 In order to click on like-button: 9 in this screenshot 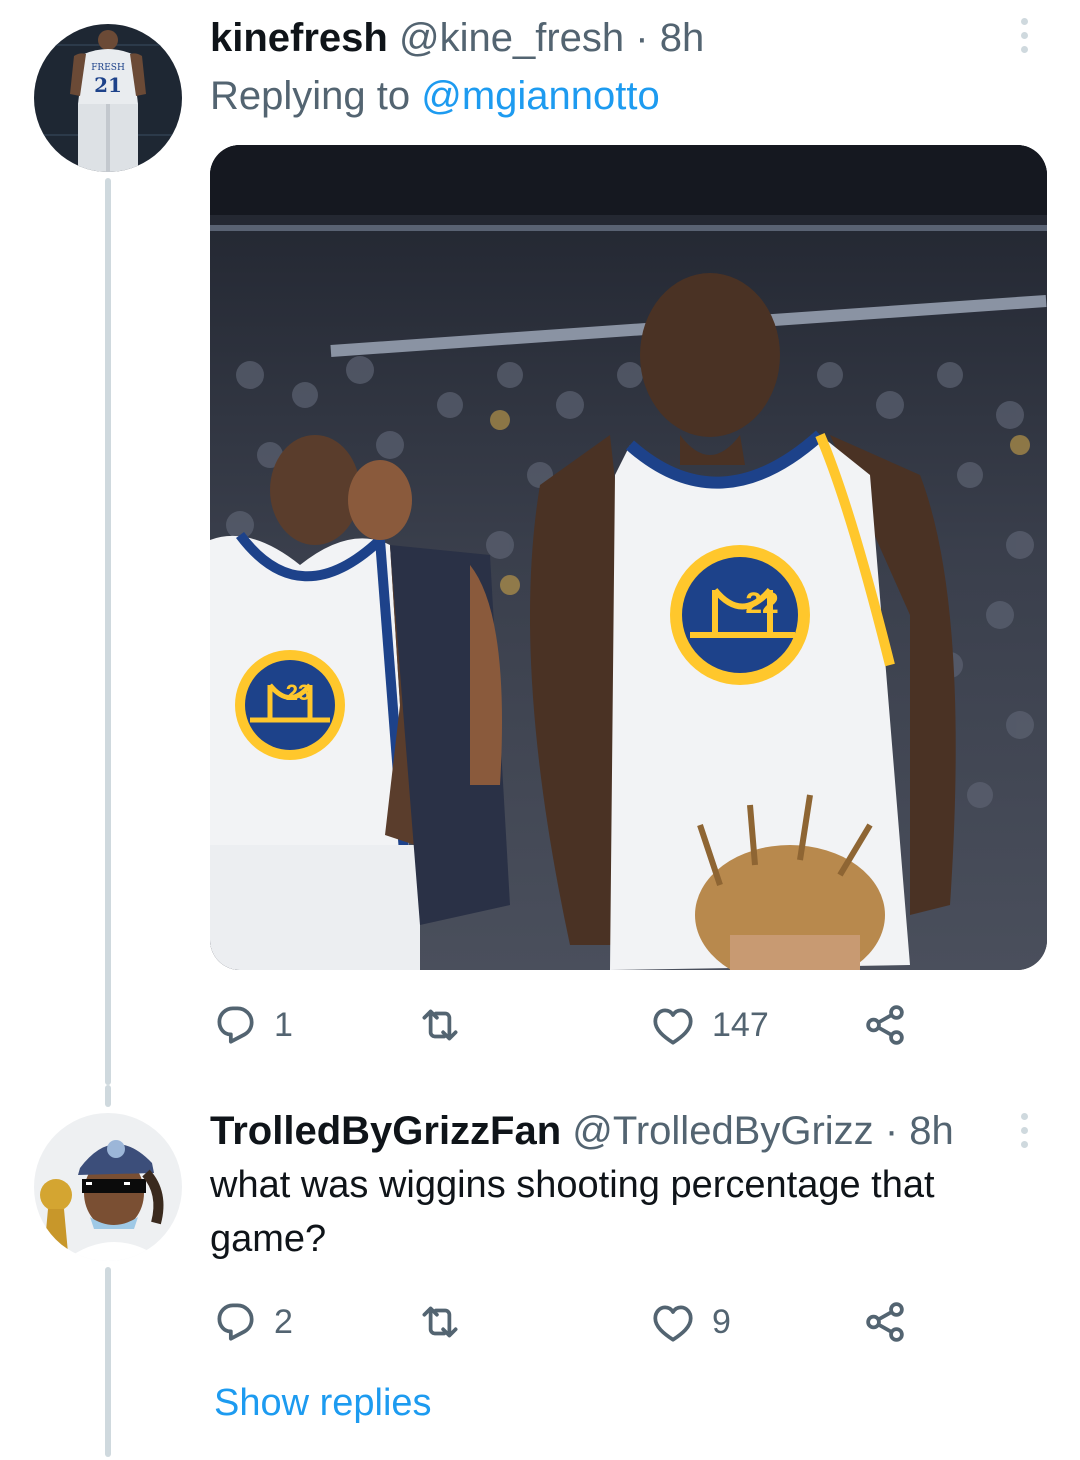, I will do `click(689, 1322)`.